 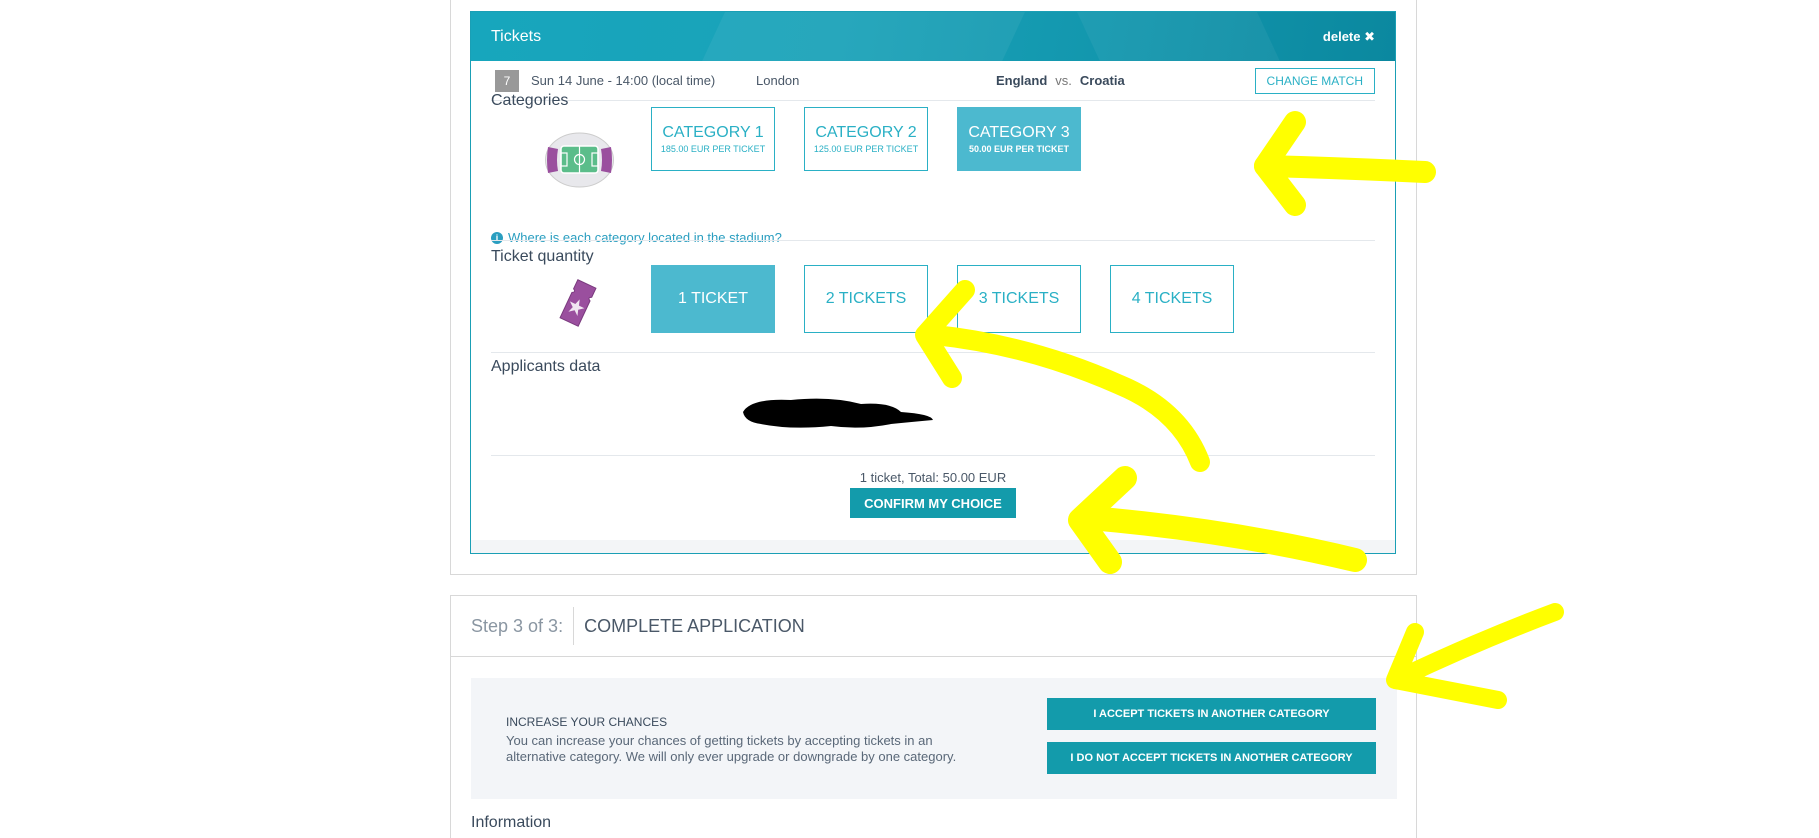 I want to click on category-1-price: 185.00 EUR PER TICKET, so click(x=713, y=149).